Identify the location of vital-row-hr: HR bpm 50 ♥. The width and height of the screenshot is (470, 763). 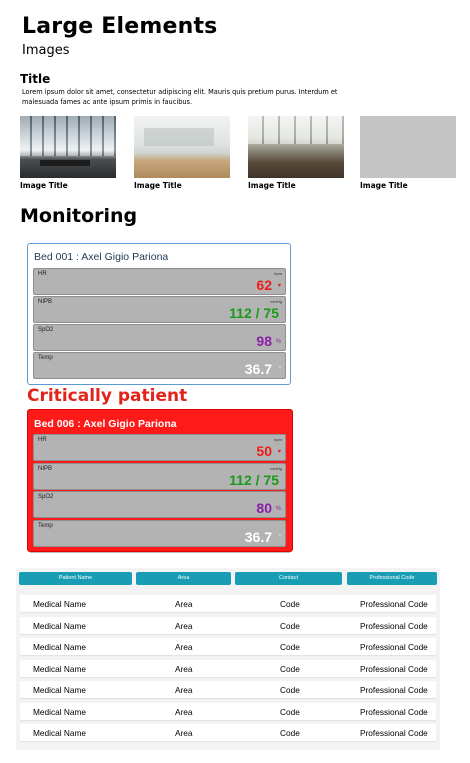
(159, 447).